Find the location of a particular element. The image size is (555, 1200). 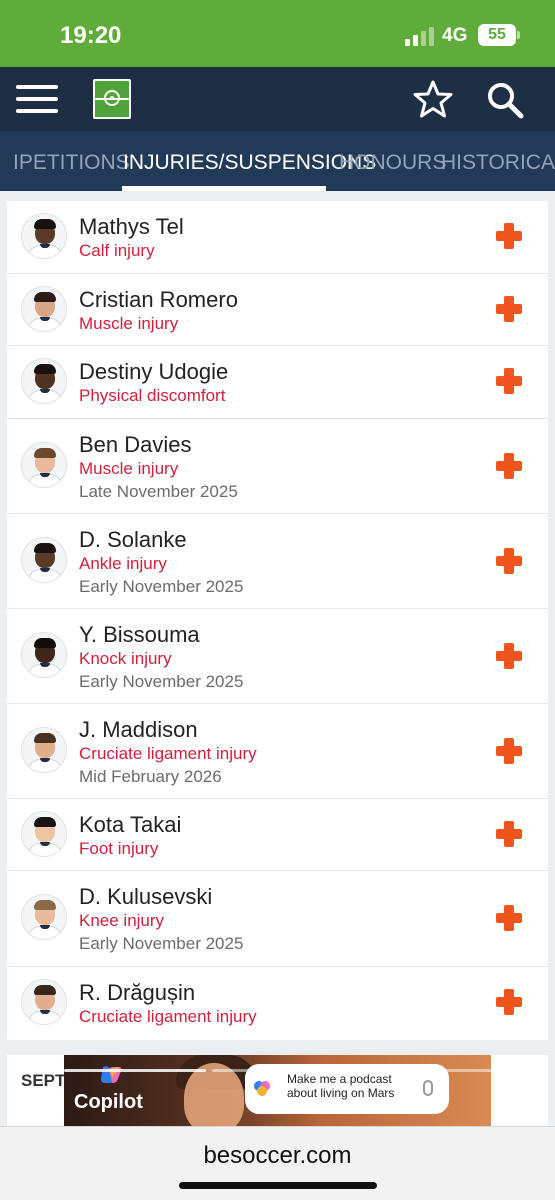

player-name: D. Solanke is located at coordinates (133, 539).